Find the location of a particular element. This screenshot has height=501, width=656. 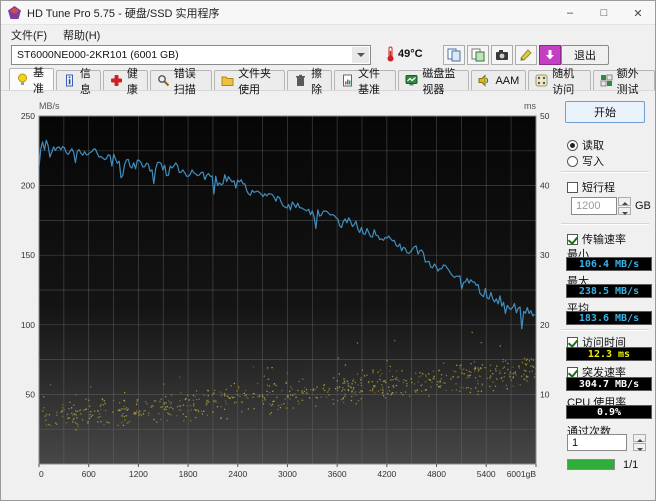

menu-help: 帮助(H) is located at coordinates (81, 35).